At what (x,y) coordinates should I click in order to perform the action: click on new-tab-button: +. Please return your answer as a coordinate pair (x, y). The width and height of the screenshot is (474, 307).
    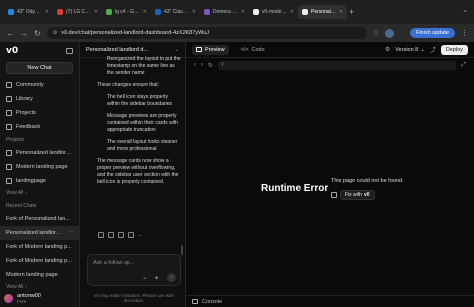
    Looking at the image, I should click on (351, 12).